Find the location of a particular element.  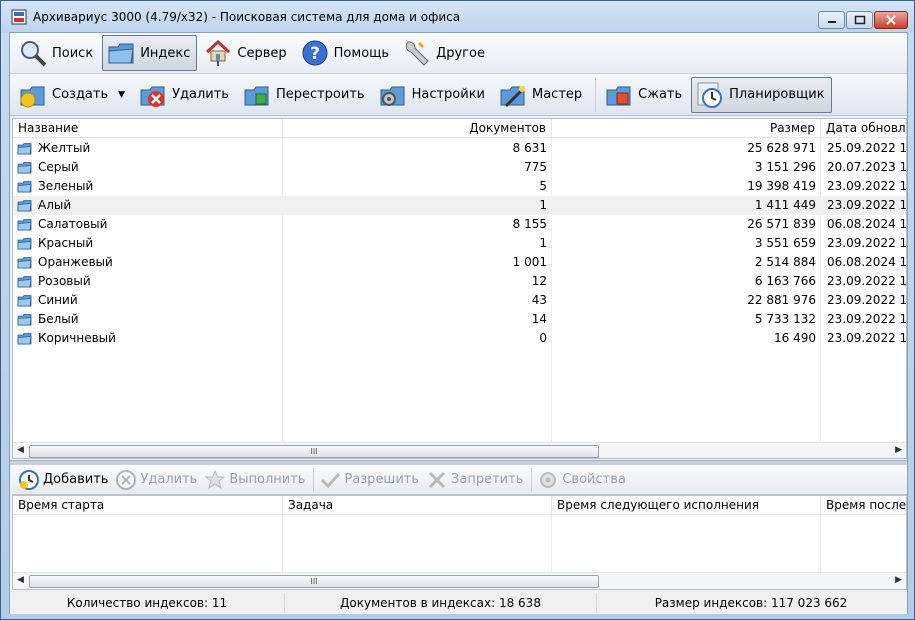

scheduler-button: Планировщик is located at coordinates (761, 94).